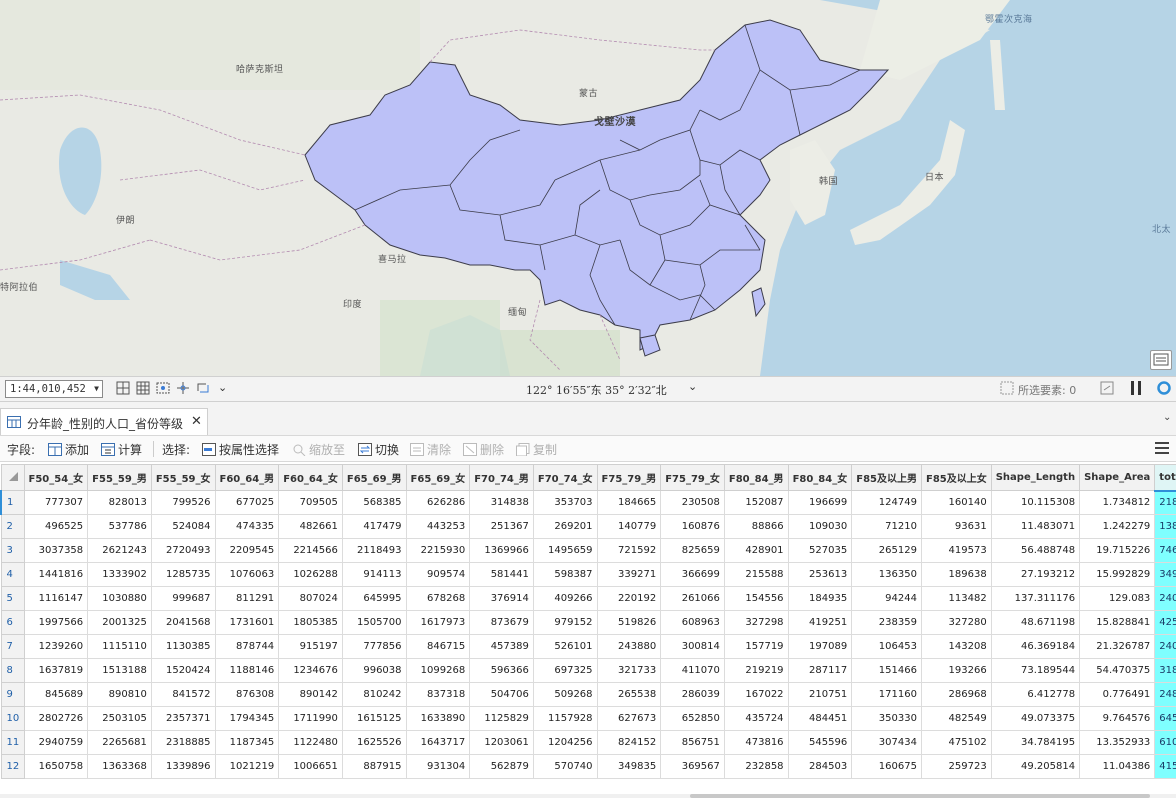 The height and width of the screenshot is (798, 1176). What do you see at coordinates (12, 477) in the screenshot?
I see `row-header-corner` at bounding box center [12, 477].